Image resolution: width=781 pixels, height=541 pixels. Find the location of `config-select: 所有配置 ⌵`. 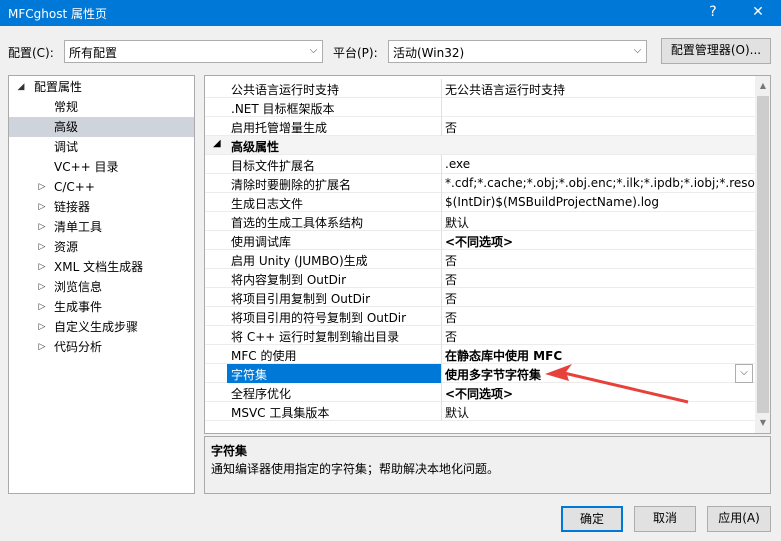

config-select: 所有配置 ⌵ is located at coordinates (193, 51).